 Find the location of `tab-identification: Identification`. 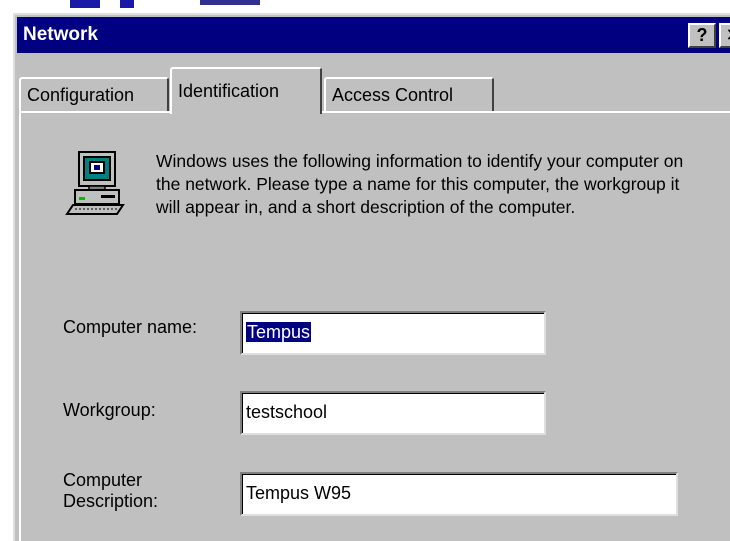

tab-identification: Identification is located at coordinates (246, 90).